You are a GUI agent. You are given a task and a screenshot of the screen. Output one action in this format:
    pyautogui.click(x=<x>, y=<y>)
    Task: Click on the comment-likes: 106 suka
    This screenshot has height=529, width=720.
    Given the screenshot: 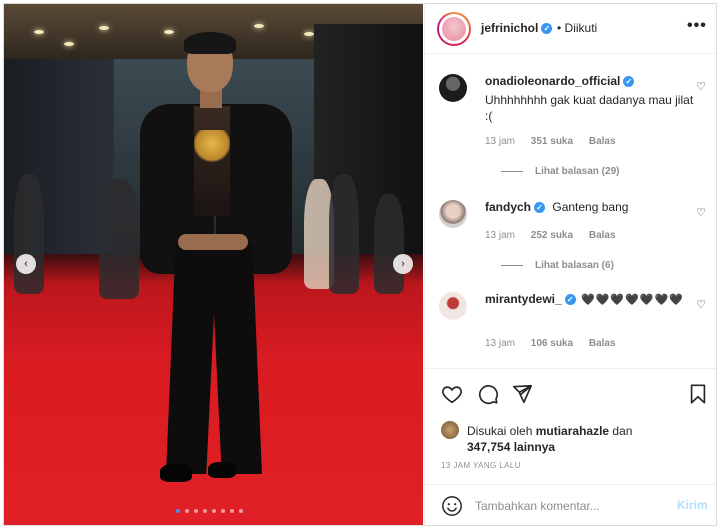 What is the action you would take?
    pyautogui.click(x=552, y=343)
    